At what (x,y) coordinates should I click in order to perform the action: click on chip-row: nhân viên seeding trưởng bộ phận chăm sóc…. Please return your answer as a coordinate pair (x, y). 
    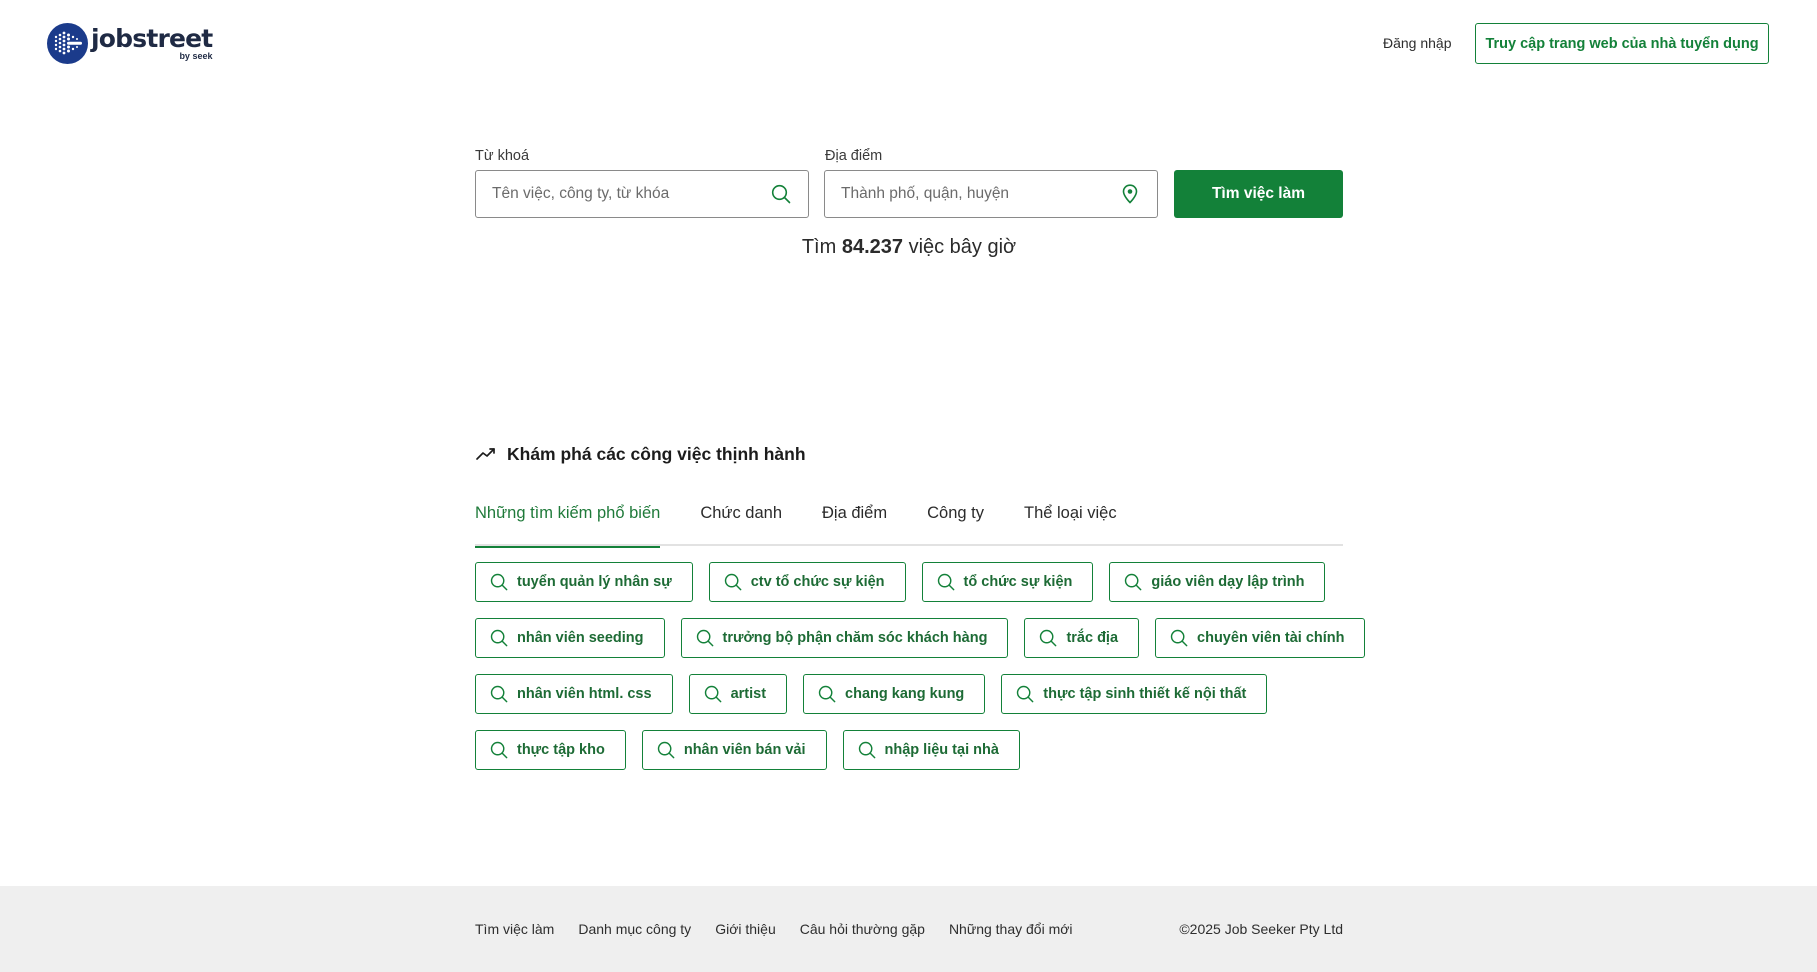
    Looking at the image, I should click on (920, 638).